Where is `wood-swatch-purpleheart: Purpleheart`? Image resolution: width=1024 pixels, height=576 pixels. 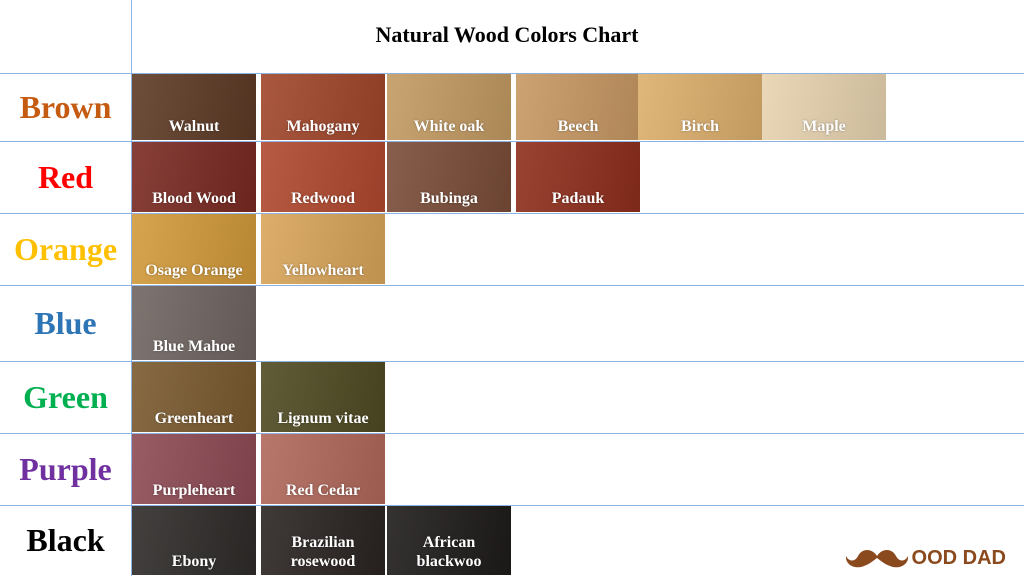 wood-swatch-purpleheart: Purpleheart is located at coordinates (194, 469).